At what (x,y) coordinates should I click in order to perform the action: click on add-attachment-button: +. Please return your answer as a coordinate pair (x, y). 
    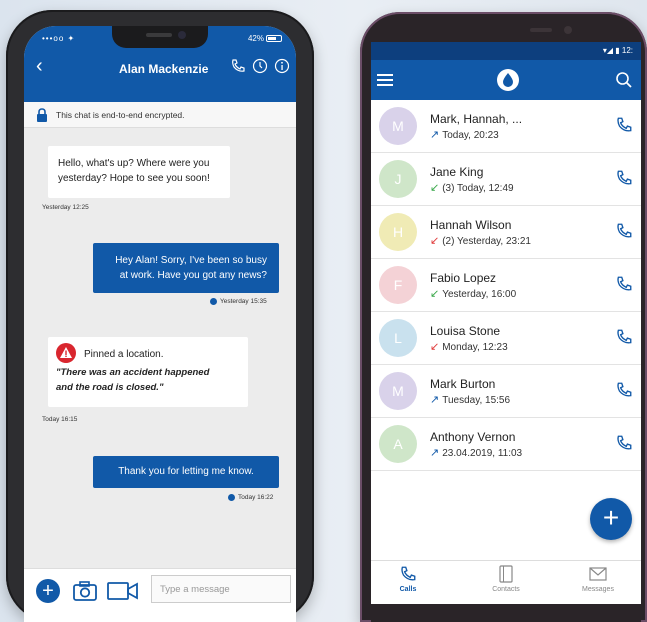
    Looking at the image, I should click on (48, 591).